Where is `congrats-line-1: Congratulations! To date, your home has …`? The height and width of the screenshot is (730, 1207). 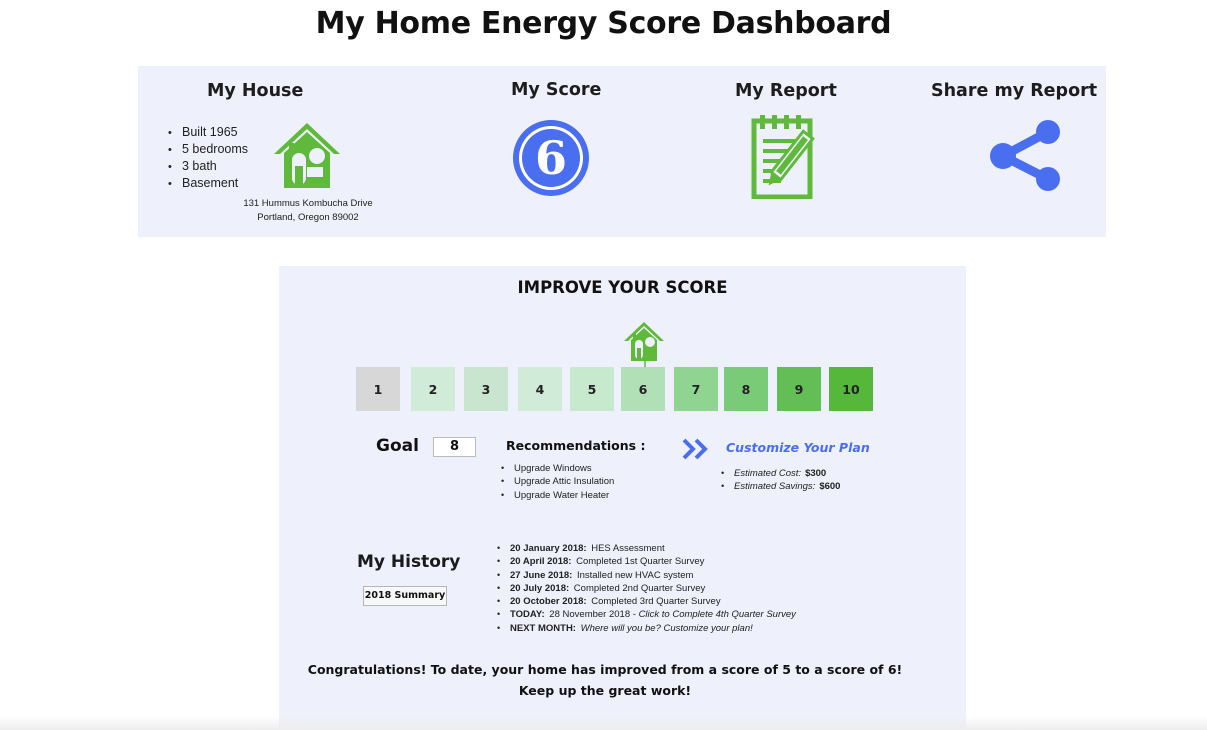
congrats-line-1: Congratulations! To date, your home has … is located at coordinates (605, 669).